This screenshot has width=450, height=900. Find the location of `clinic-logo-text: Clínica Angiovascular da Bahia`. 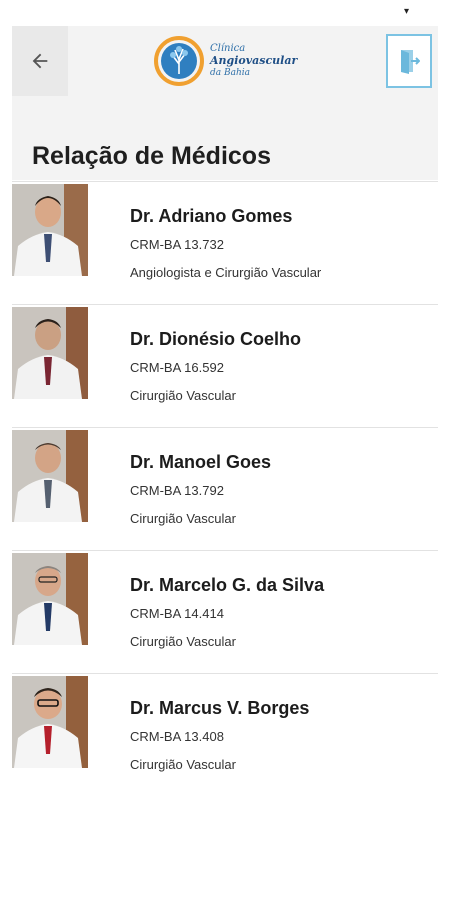

clinic-logo-text: Clínica Angiovascular da Bahia is located at coordinates (253, 61).